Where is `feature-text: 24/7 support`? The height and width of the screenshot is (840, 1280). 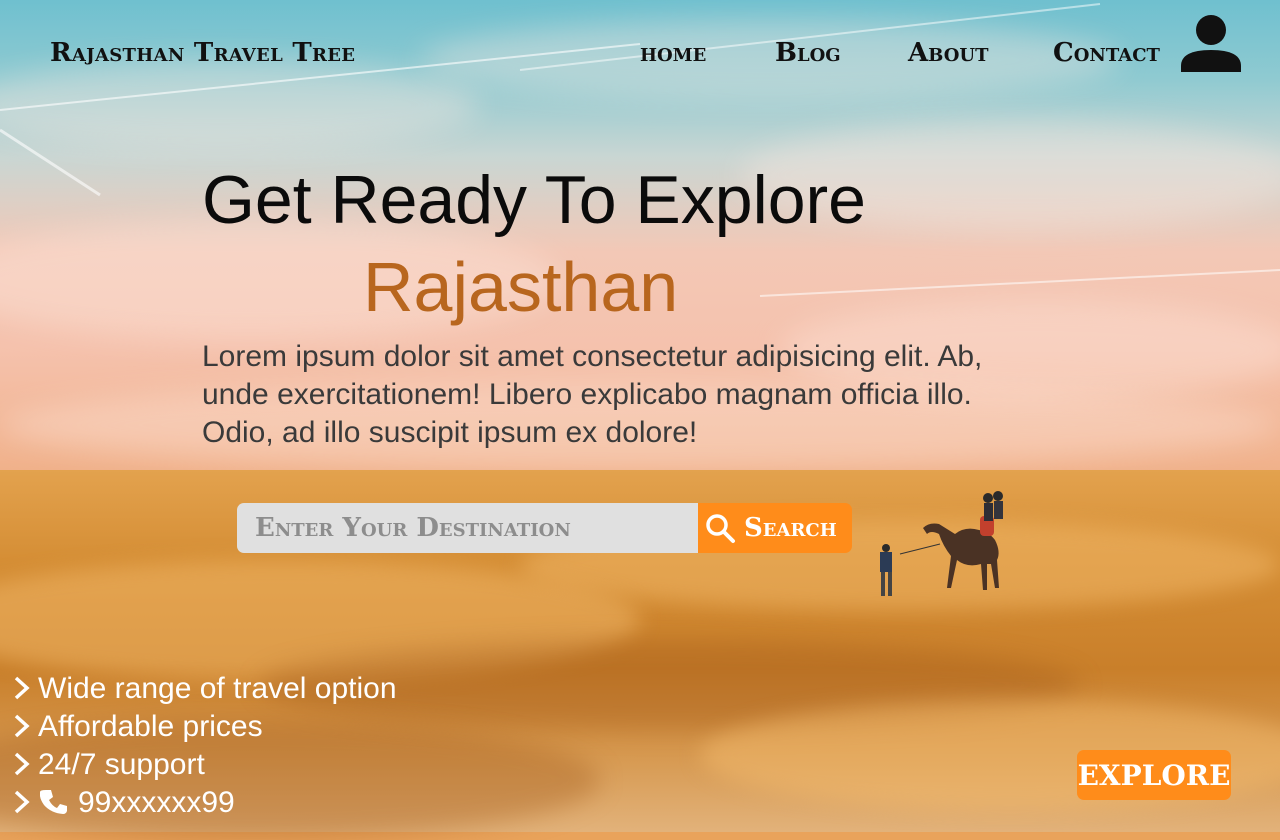 feature-text: 24/7 support is located at coordinates (121, 764).